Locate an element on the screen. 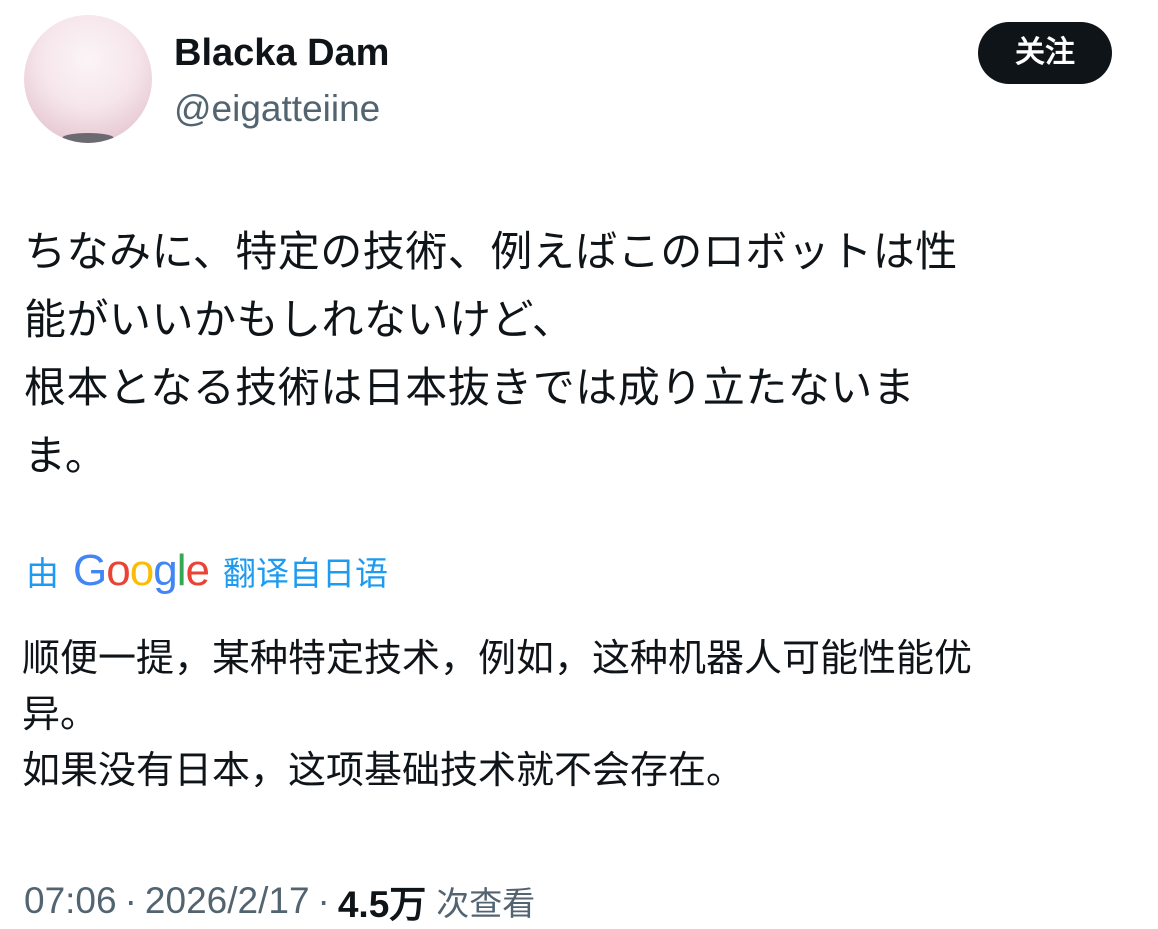  watermark is located at coordinates (555, 916).